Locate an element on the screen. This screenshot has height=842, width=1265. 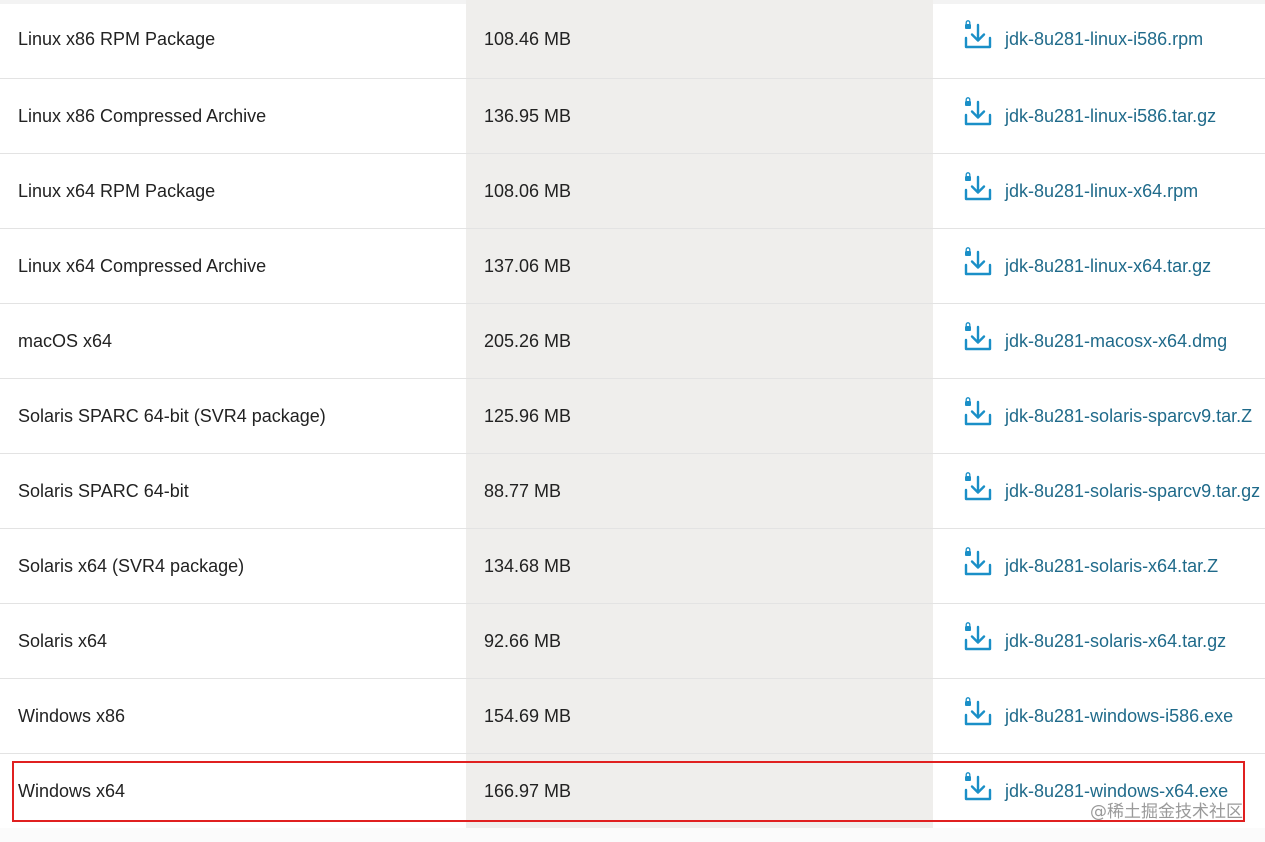
download-cell: jdk-8u281-linux-i586.tar.gz is located at coordinates (1089, 116).